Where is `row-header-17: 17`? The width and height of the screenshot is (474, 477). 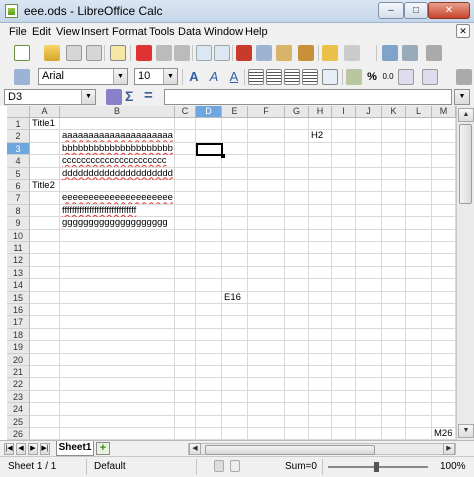
row-header-17: 17 is located at coordinates (18, 322).